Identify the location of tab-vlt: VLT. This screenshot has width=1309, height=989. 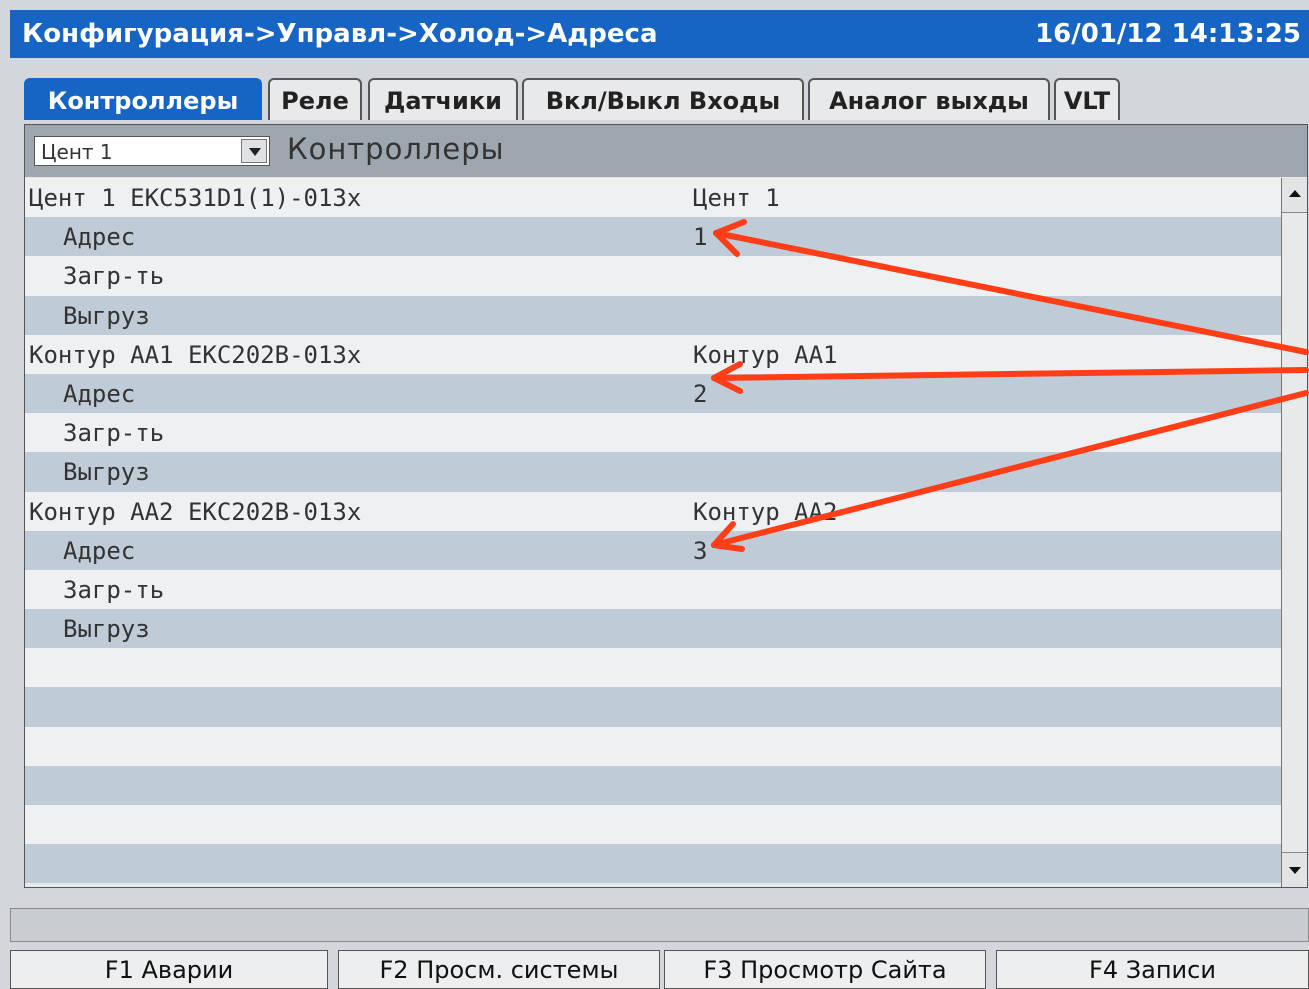
(1087, 99).